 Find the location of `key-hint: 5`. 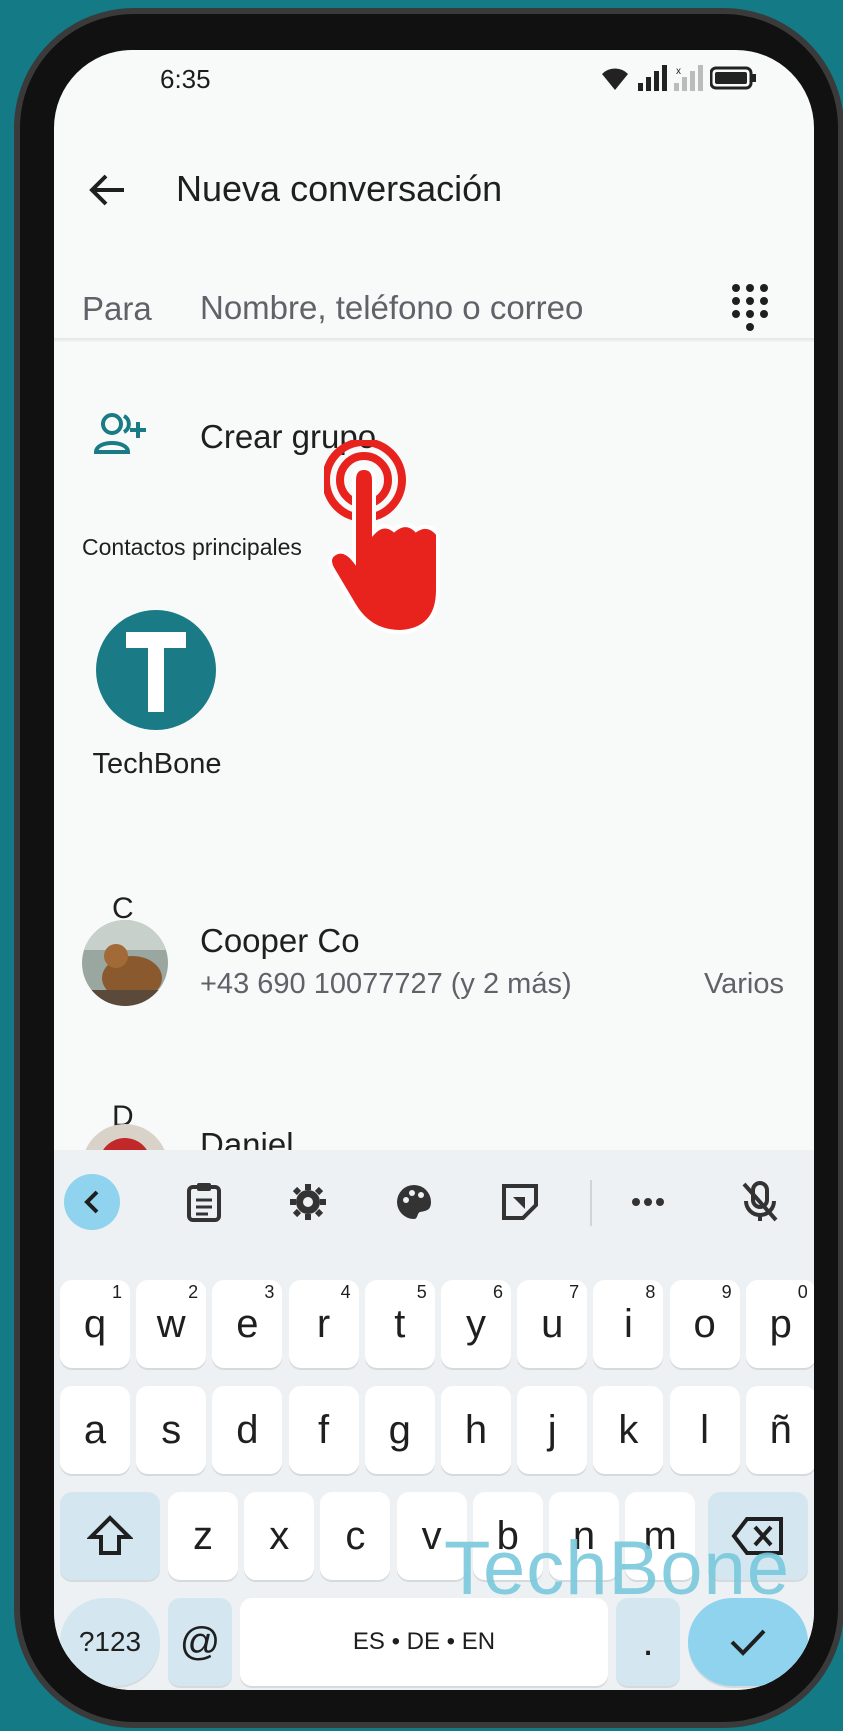

key-hint: 5 is located at coordinates (421, 1292).